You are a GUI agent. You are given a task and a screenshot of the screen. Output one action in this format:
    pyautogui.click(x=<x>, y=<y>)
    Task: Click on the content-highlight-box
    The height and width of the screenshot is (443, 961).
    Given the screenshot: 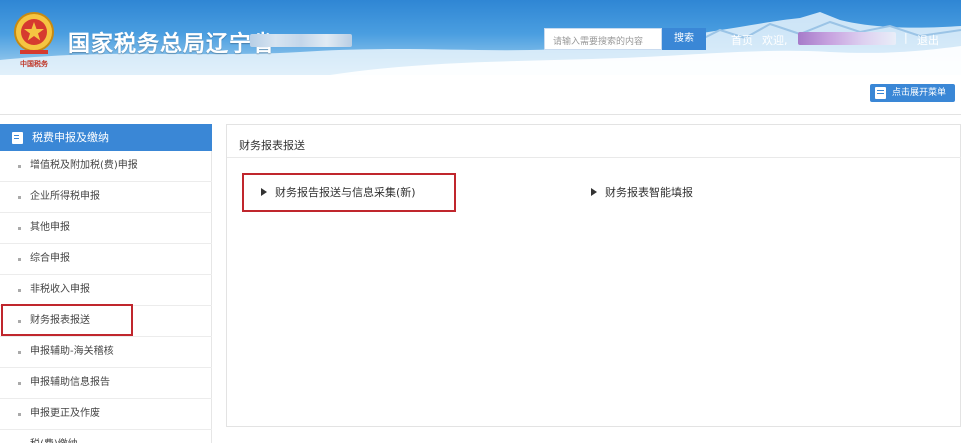 What is the action you would take?
    pyautogui.click(x=349, y=192)
    